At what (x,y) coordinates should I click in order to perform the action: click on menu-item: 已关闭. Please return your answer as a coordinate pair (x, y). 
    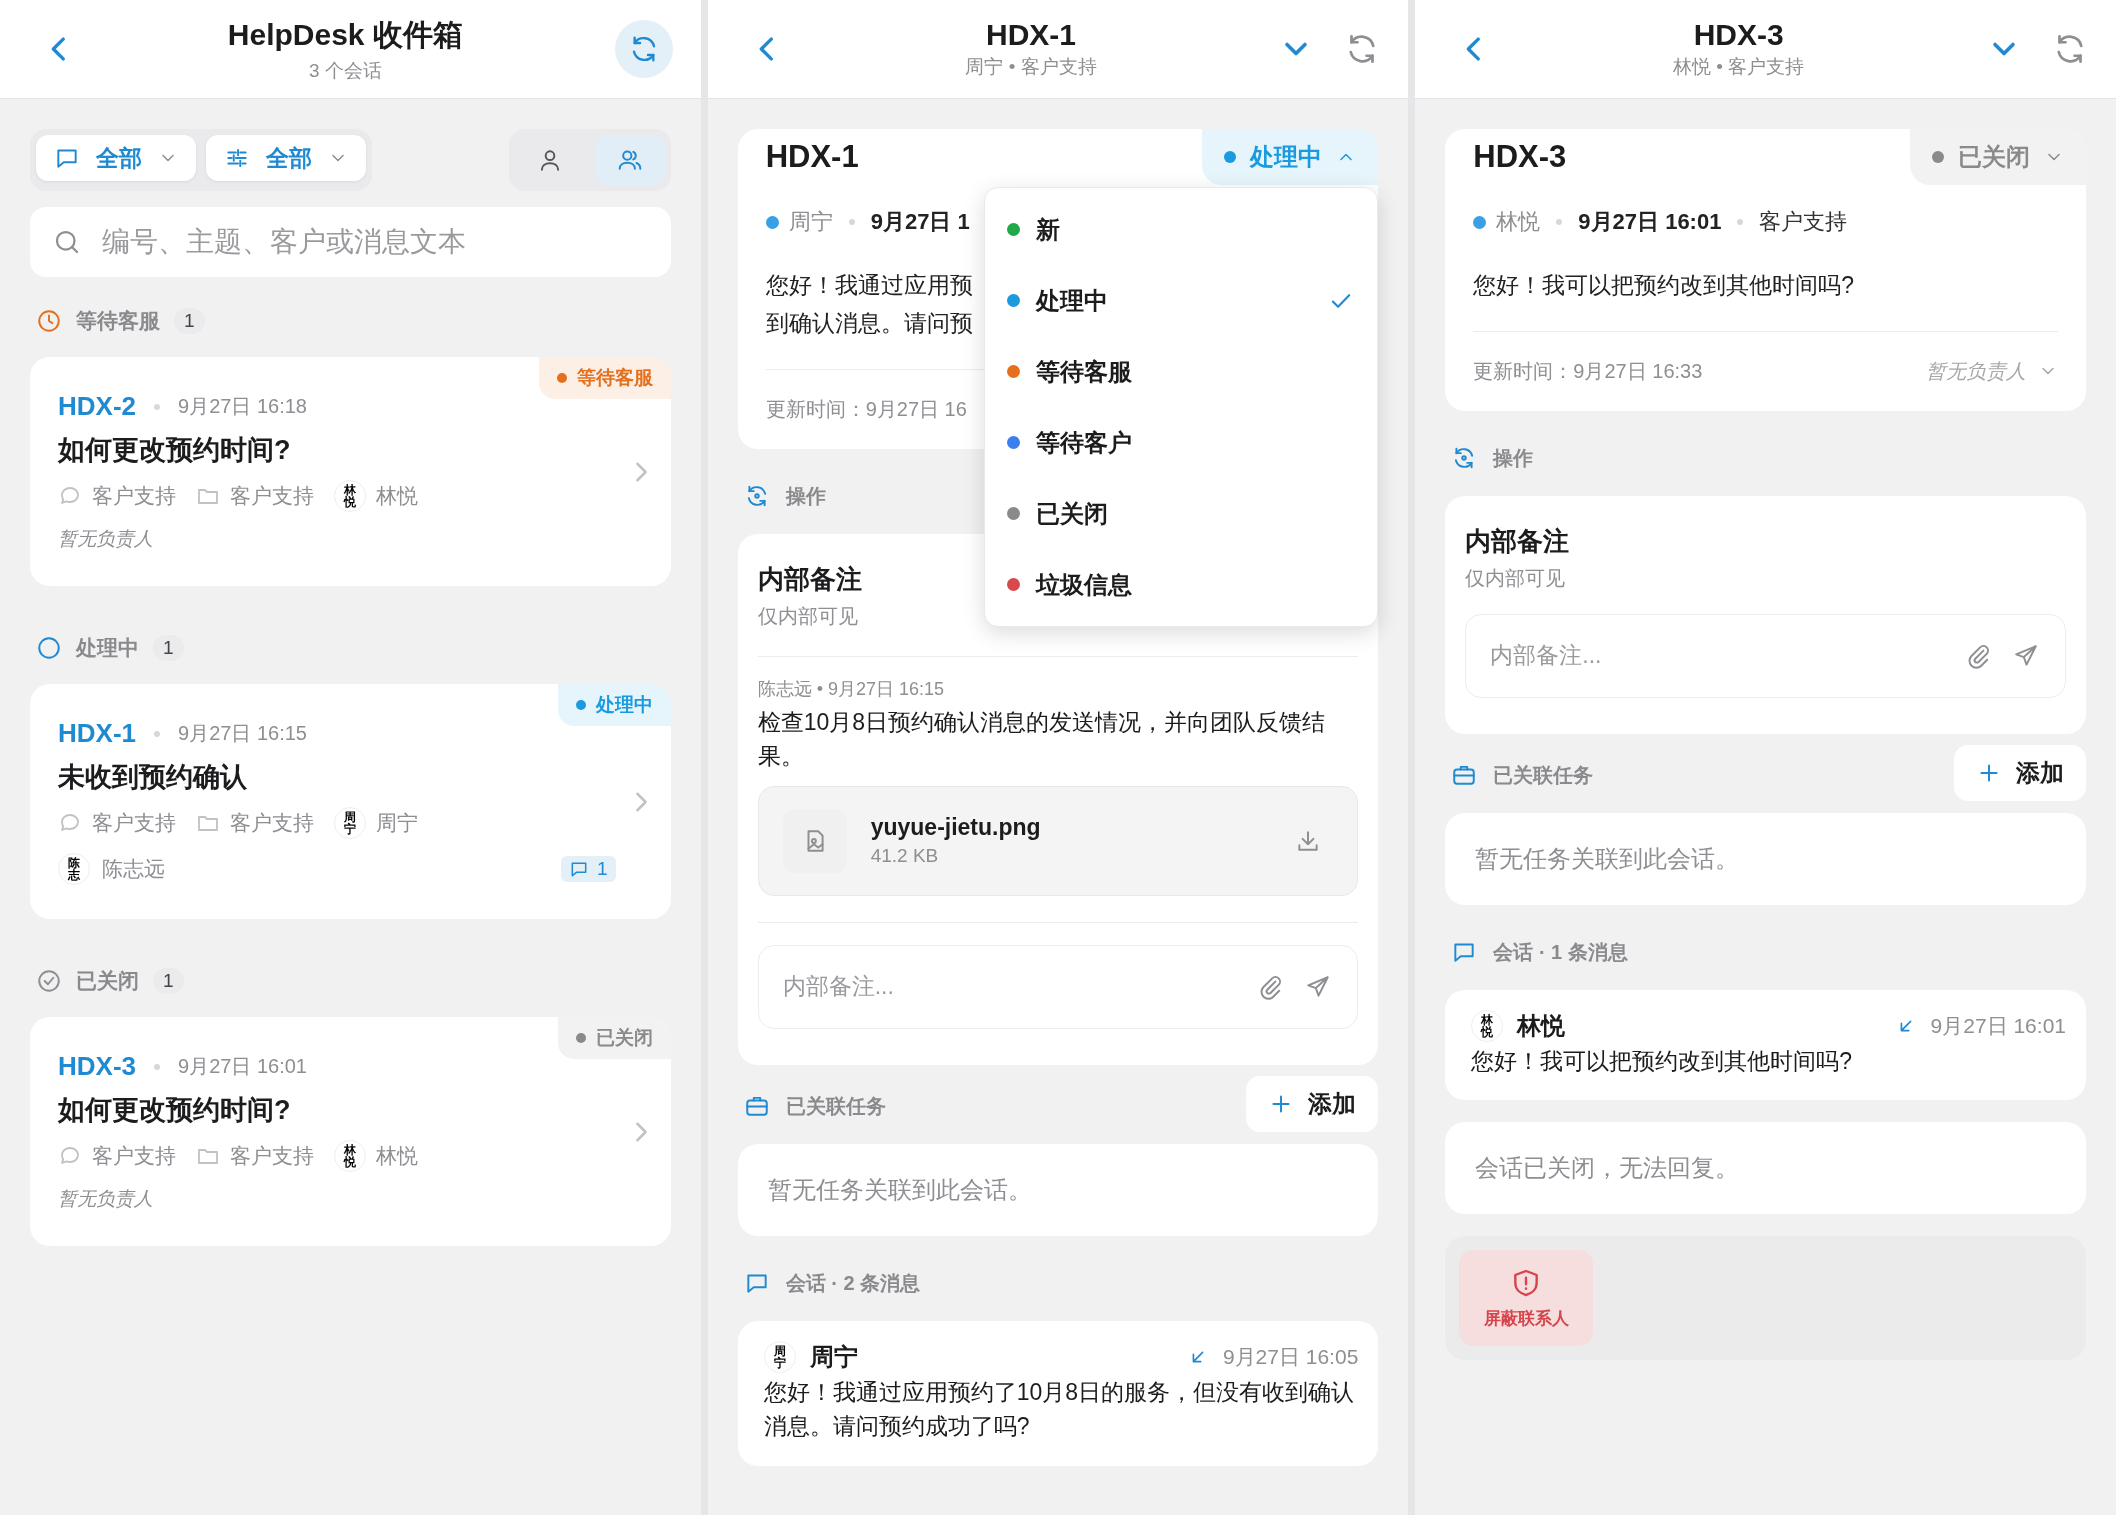
    Looking at the image, I should click on (1181, 513).